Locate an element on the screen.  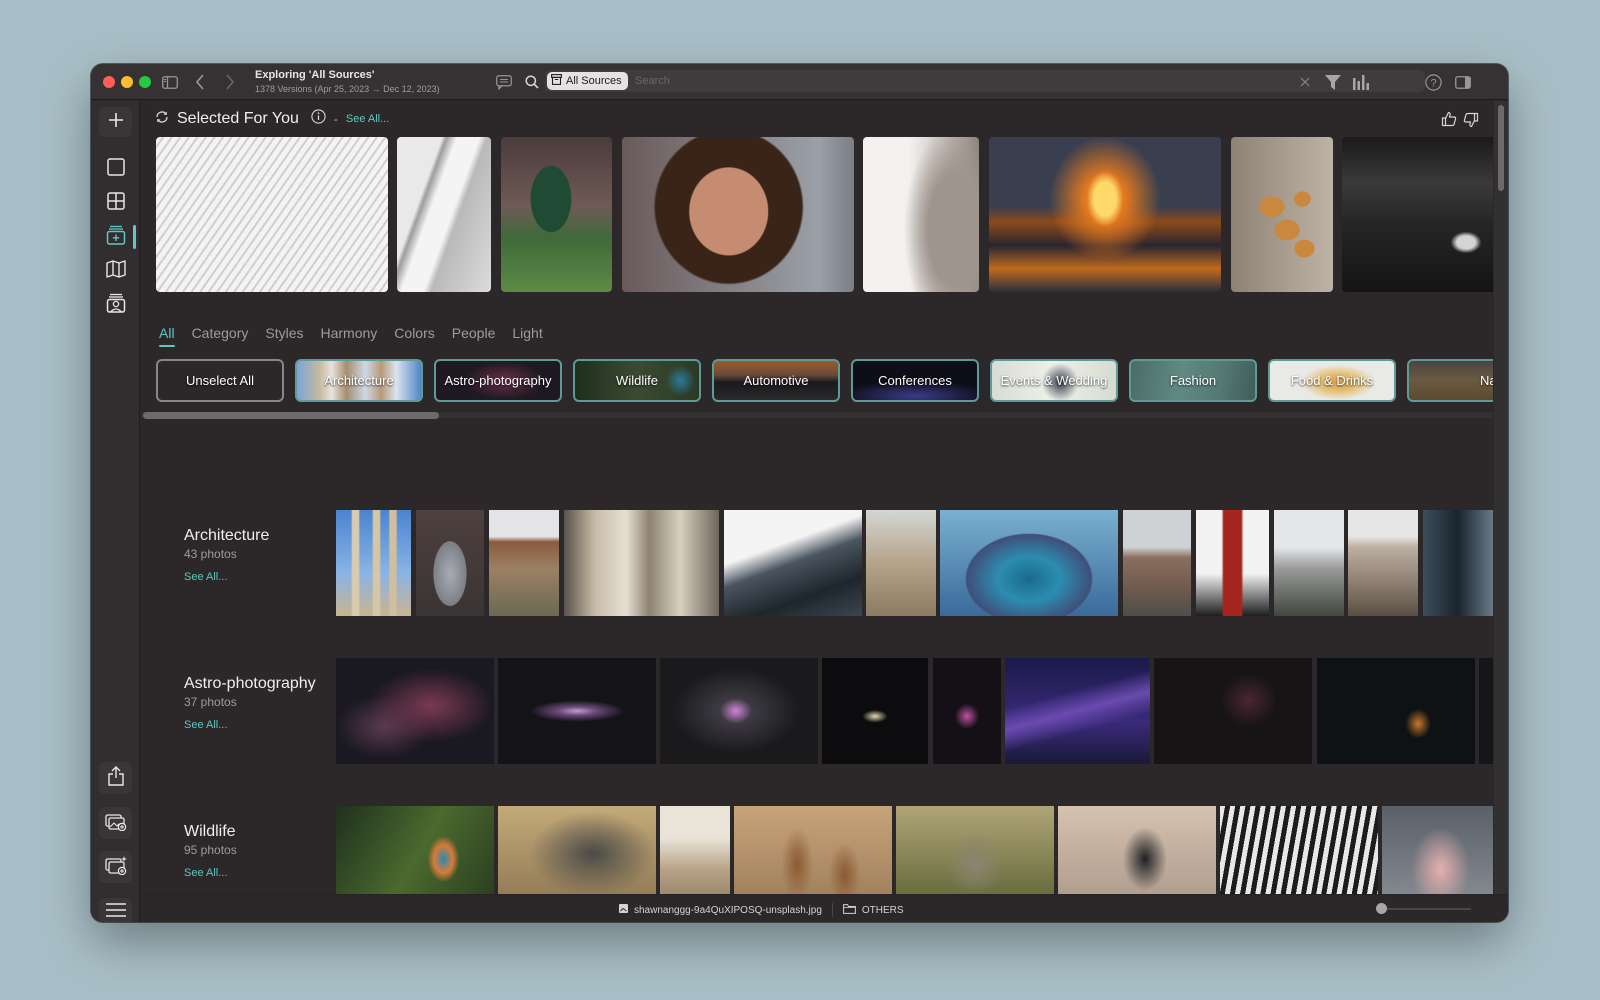
close-window-button is located at coordinates (109, 82).